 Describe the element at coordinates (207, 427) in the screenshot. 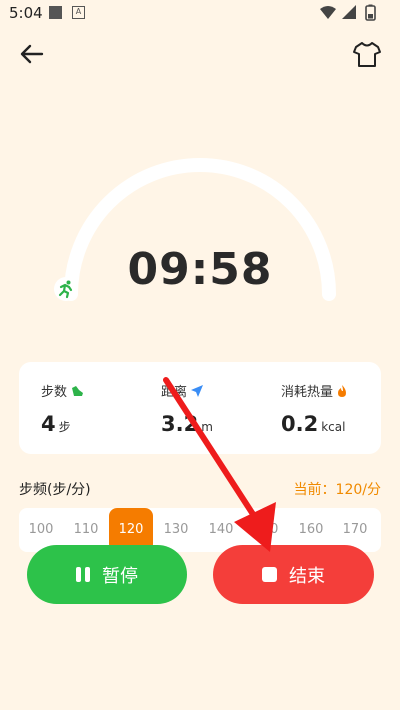

I see `stat-unit: m` at that location.